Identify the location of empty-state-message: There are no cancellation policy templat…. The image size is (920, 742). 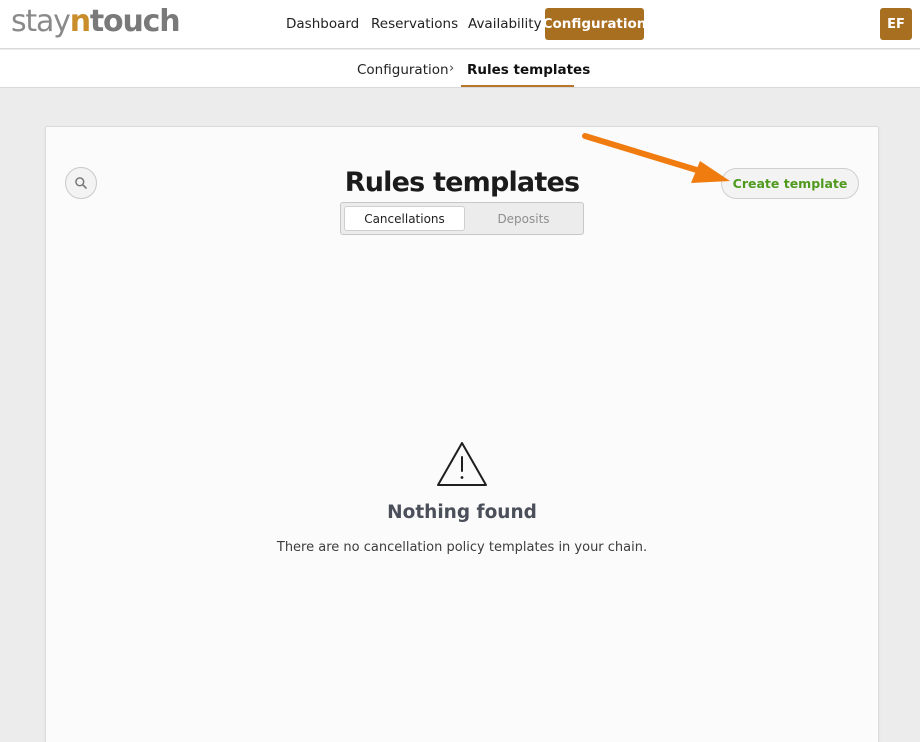
(462, 547).